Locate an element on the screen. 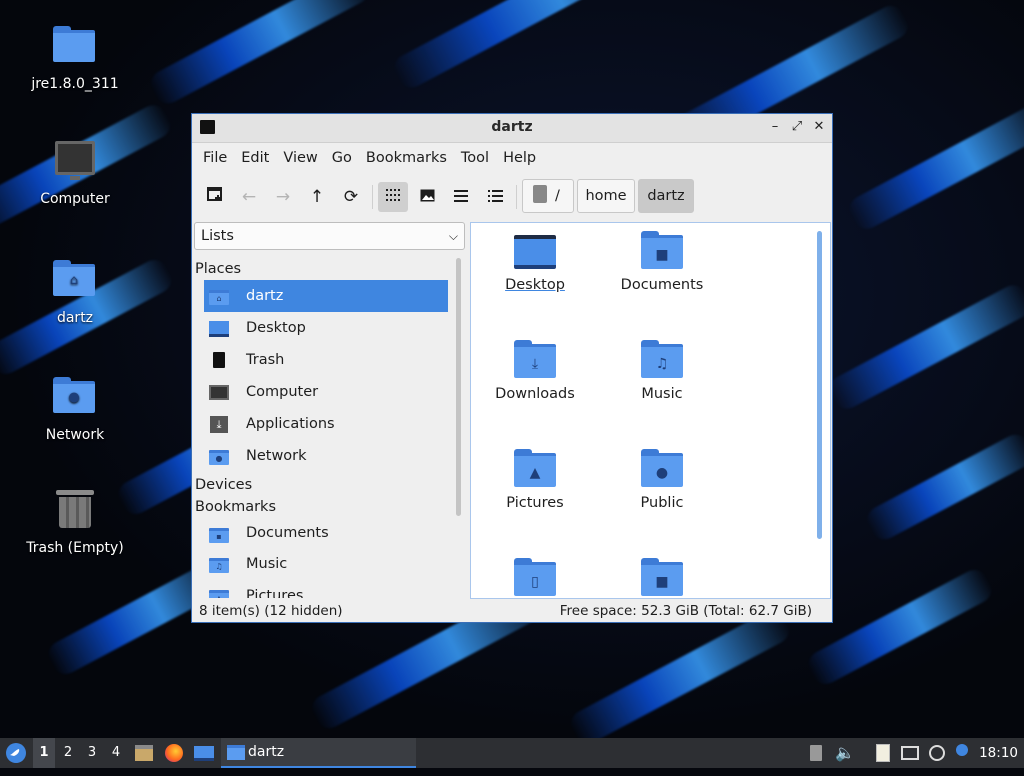 The height and width of the screenshot is (776, 1024). distro-logo-icon is located at coordinates (16, 753).